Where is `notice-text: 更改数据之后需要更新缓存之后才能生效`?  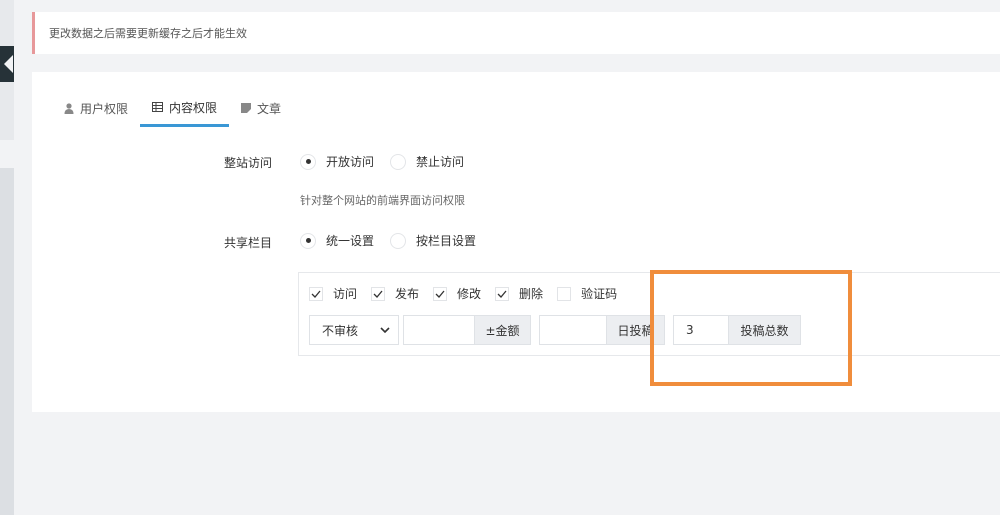 notice-text: 更改数据之后需要更新缓存之后才能生效 is located at coordinates (148, 33).